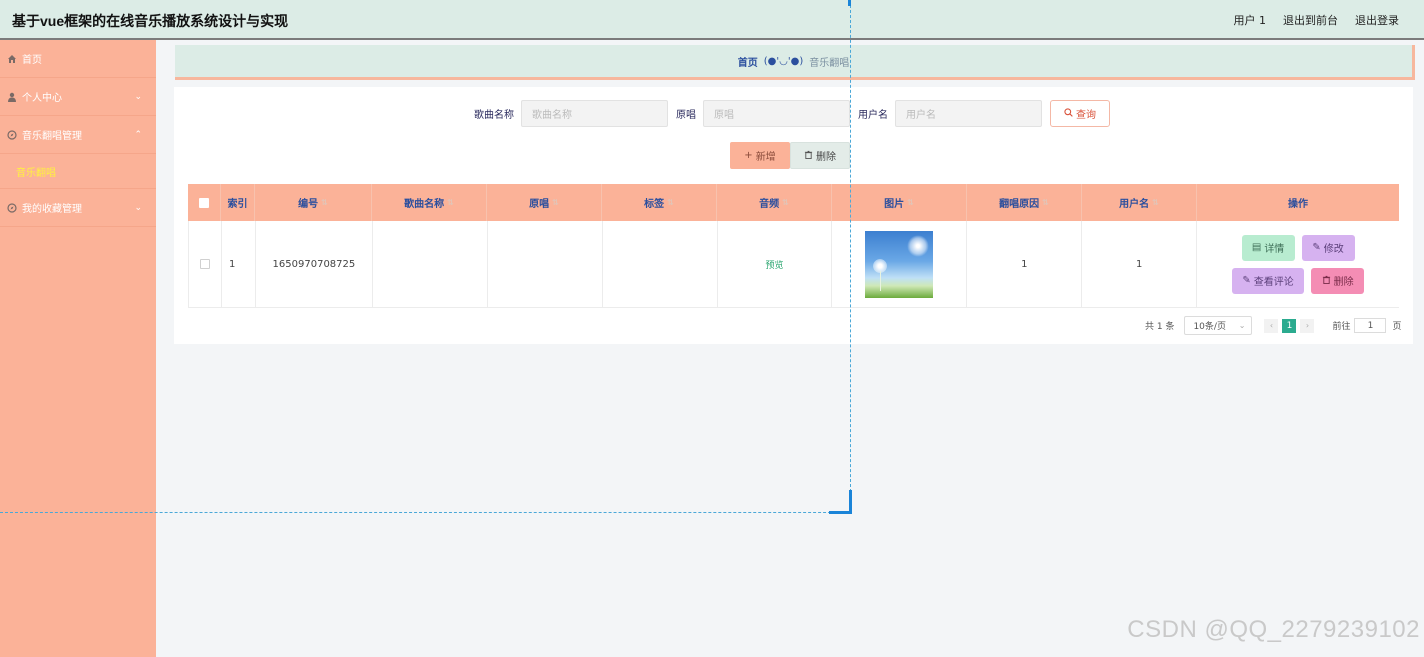 The width and height of the screenshot is (1424, 657). Describe the element at coordinates (314, 264) in the screenshot. I see `number-cell: 1650970708725` at that location.